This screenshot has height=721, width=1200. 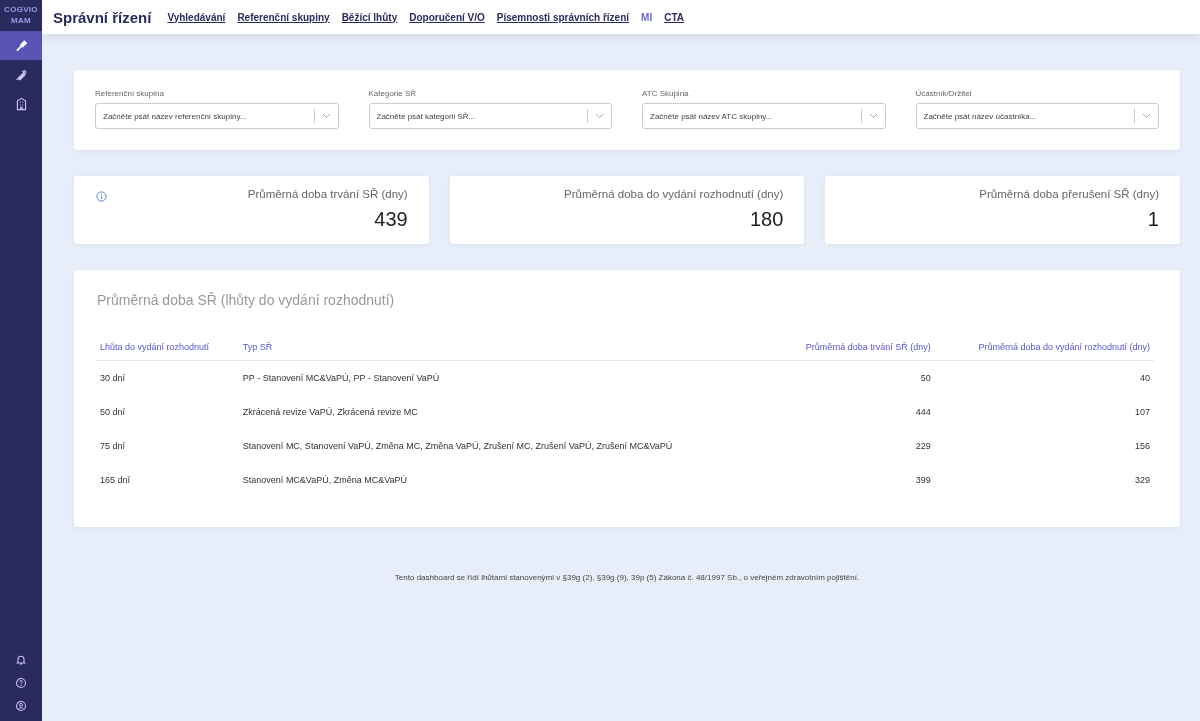 I want to click on table-cell-text: 444, so click(x=923, y=412).